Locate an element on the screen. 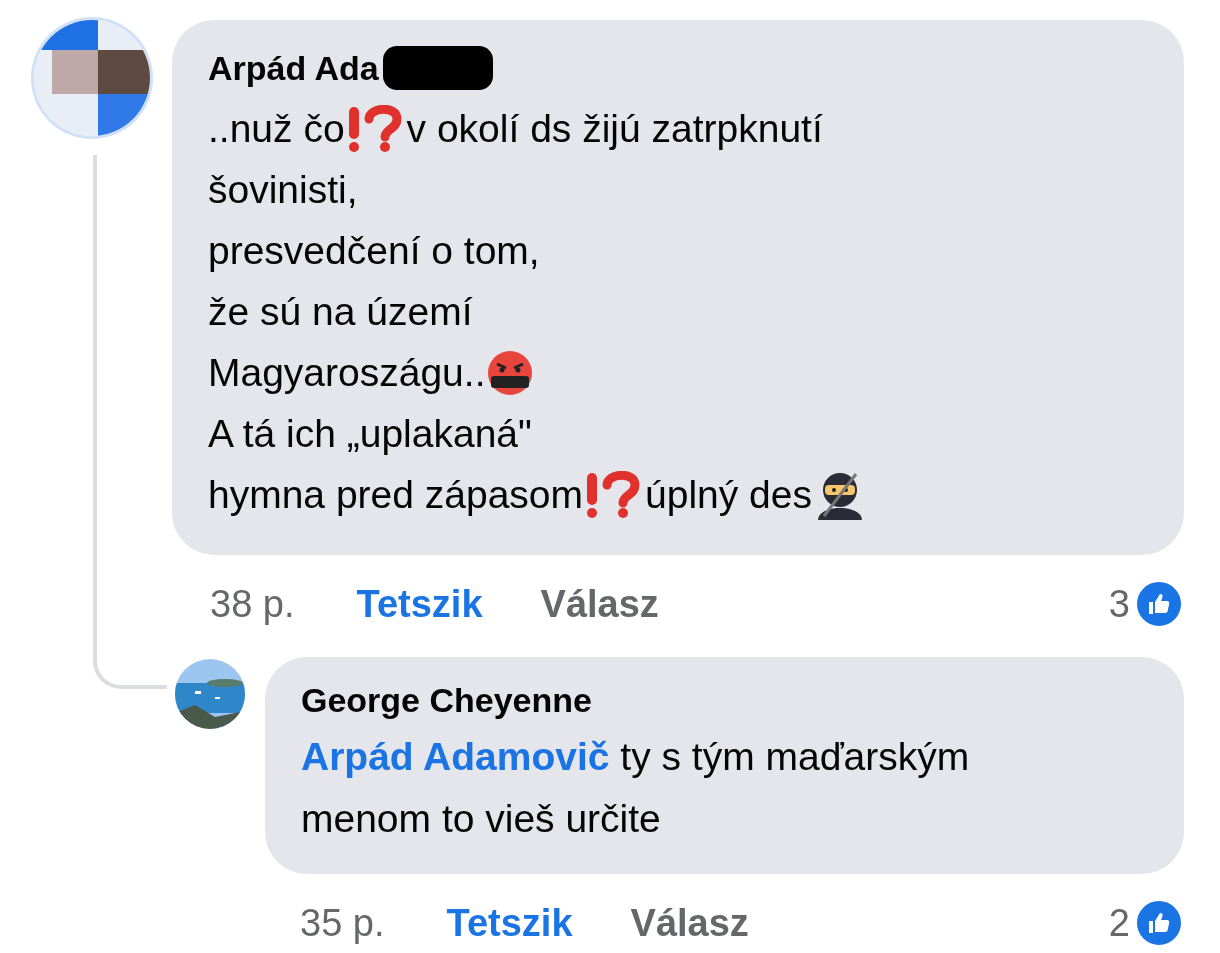  author-name: George Cheyenne is located at coordinates (446, 700).